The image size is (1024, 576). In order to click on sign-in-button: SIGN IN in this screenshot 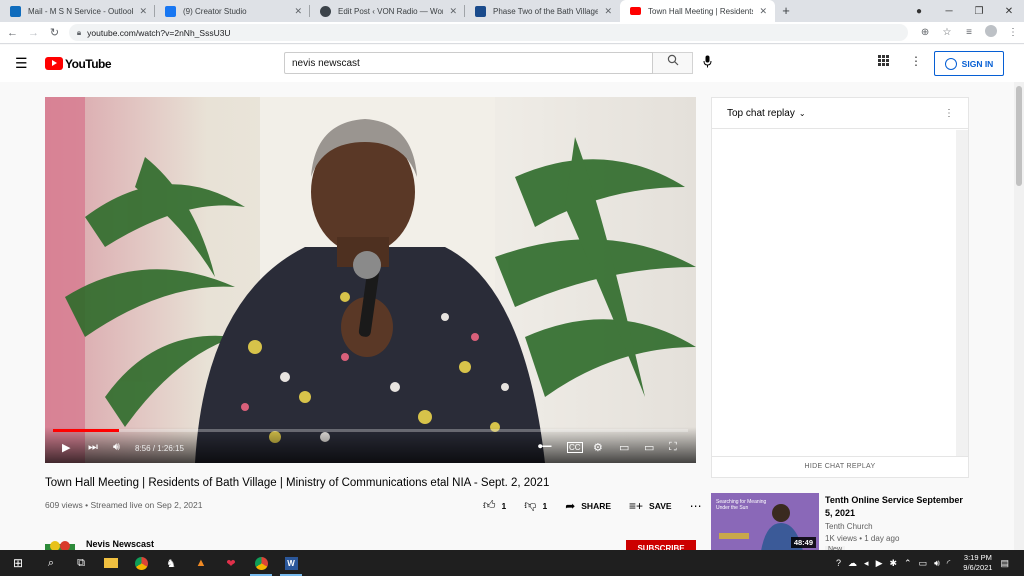, I will do `click(969, 63)`.